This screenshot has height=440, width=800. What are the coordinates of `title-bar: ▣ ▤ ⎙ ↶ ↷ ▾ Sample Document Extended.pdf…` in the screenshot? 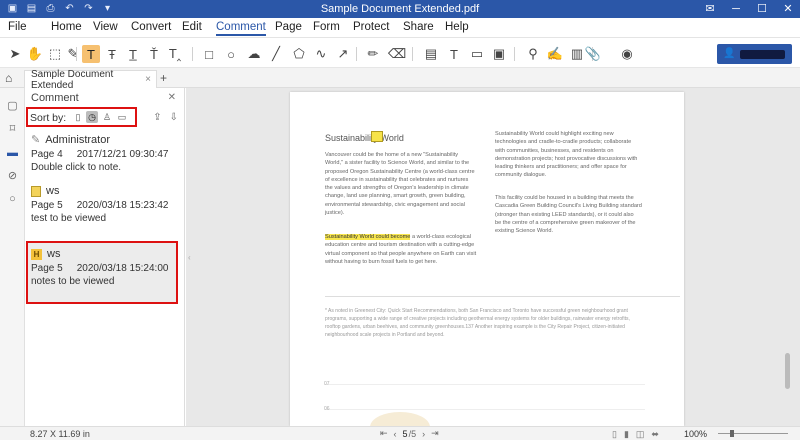 It's located at (400, 9).